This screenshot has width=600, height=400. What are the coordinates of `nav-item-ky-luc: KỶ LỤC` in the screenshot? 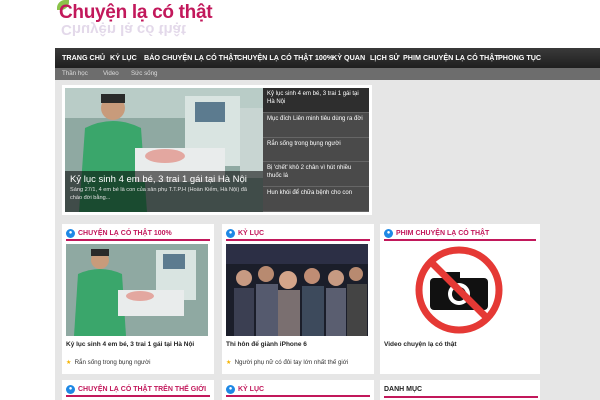 It's located at (123, 58).